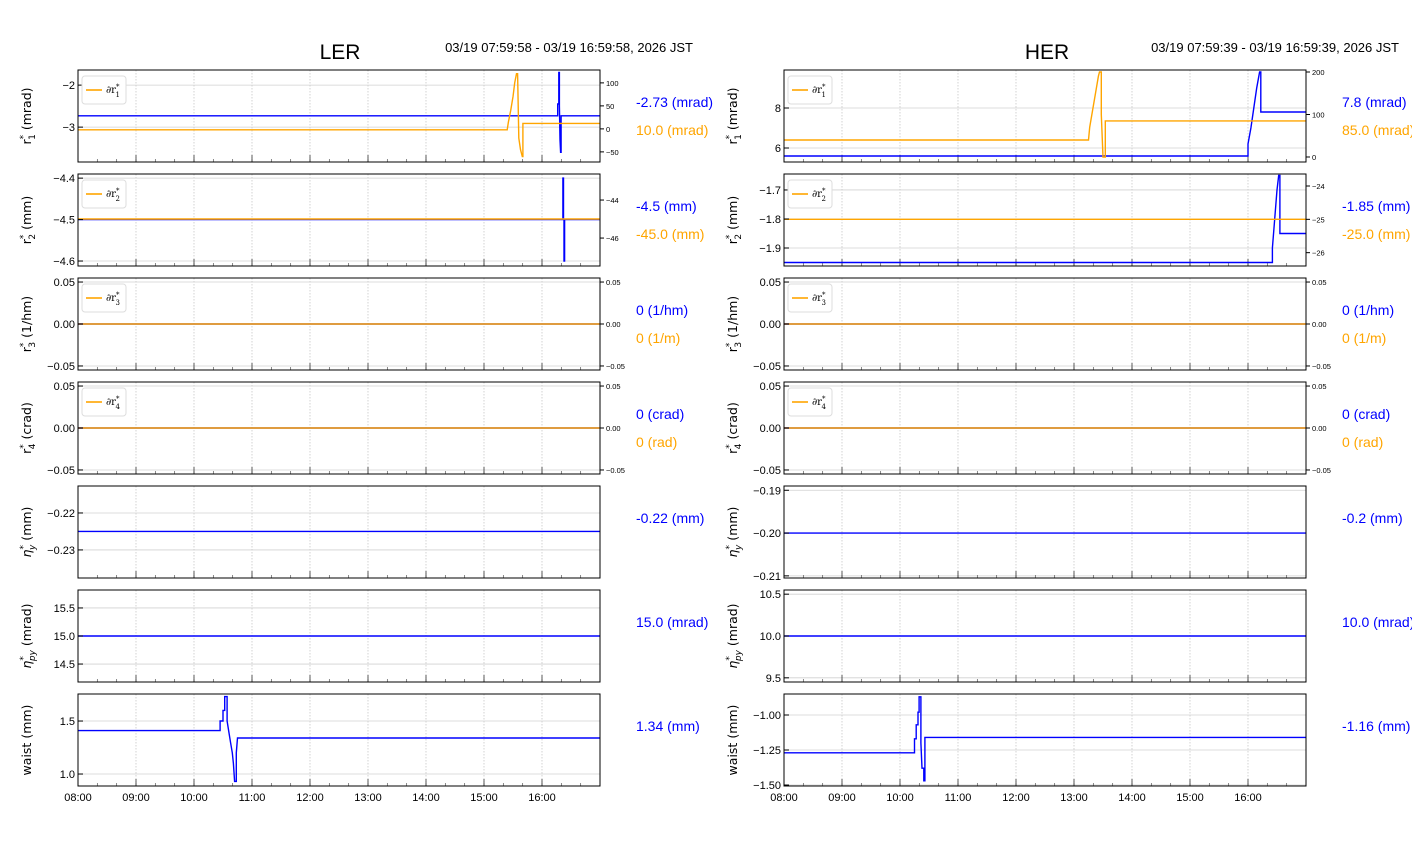 This screenshot has height=864, width=1412. Describe the element at coordinates (767, 577) in the screenshot. I see `y-tick-label: −0.21` at that location.